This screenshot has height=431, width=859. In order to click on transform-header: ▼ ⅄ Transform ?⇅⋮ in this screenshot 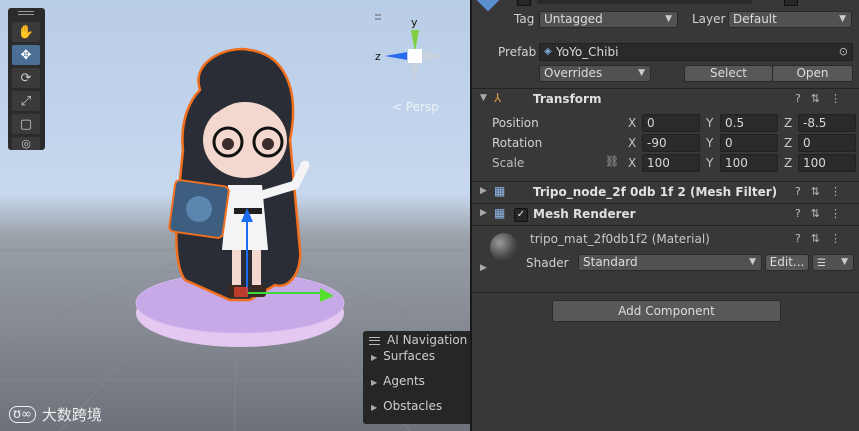, I will do `click(665, 98)`.